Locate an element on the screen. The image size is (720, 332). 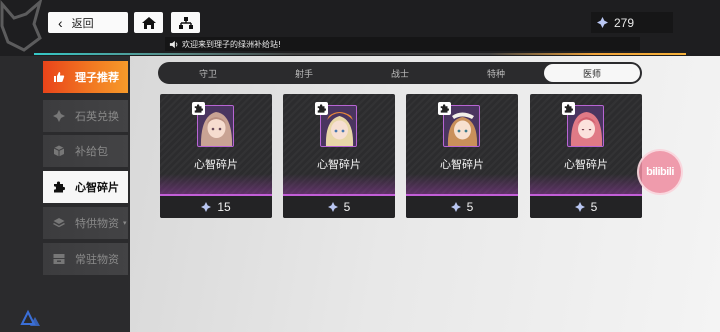
currency-amount: 279 is located at coordinates (624, 22).